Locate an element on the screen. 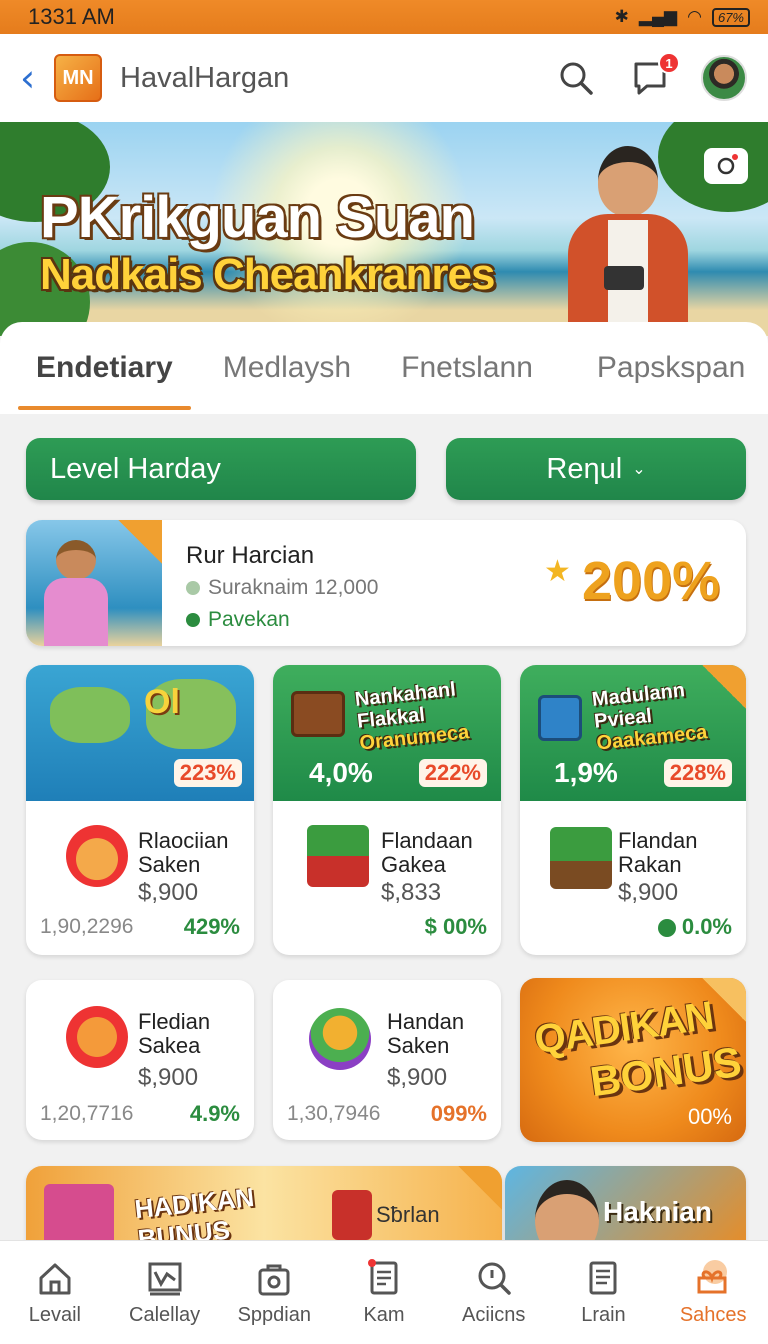  nav-item-calellay: Calellay is located at coordinates (165, 1292).